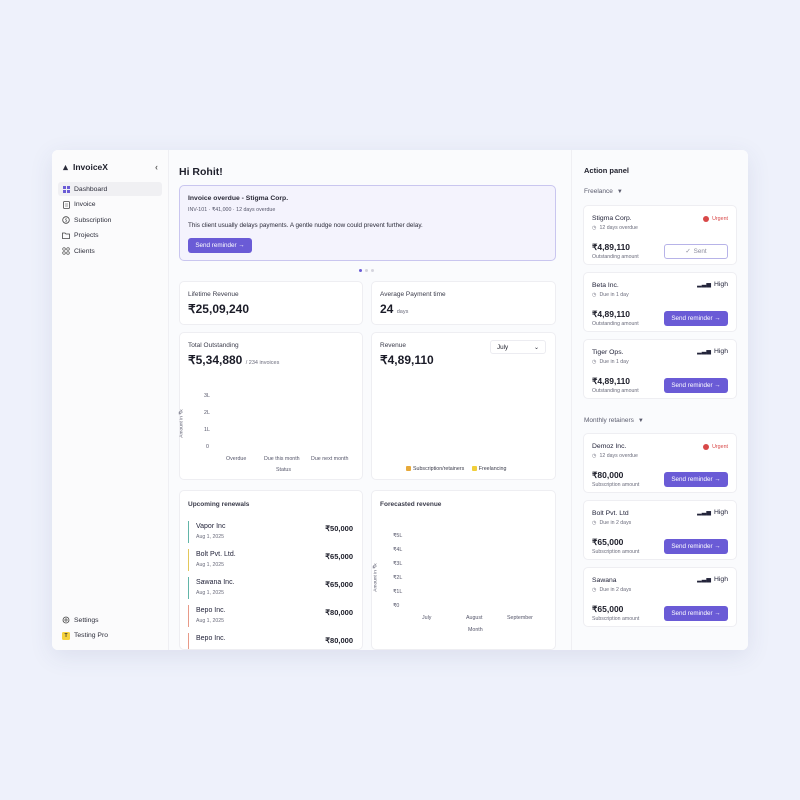 The height and width of the screenshot is (800, 800). What do you see at coordinates (90, 167) in the screenshot?
I see `app-name: InvoiceX` at bounding box center [90, 167].